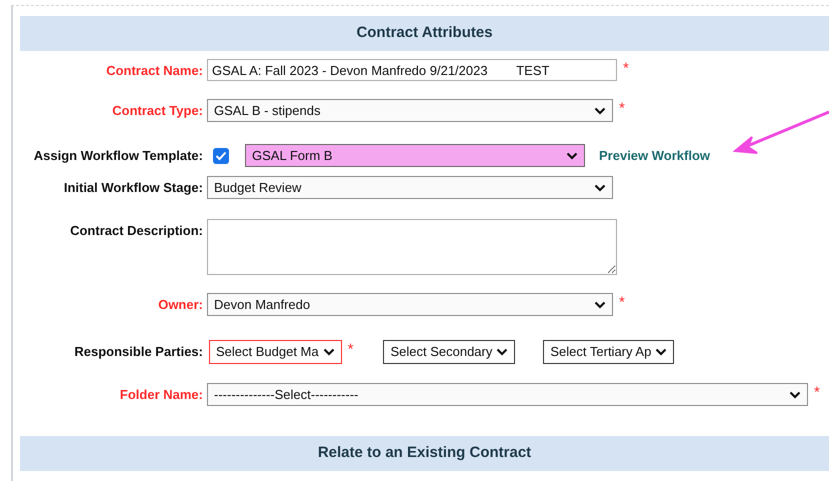 The height and width of the screenshot is (481, 829). What do you see at coordinates (412, 247) in the screenshot?
I see `text-area` at bounding box center [412, 247].